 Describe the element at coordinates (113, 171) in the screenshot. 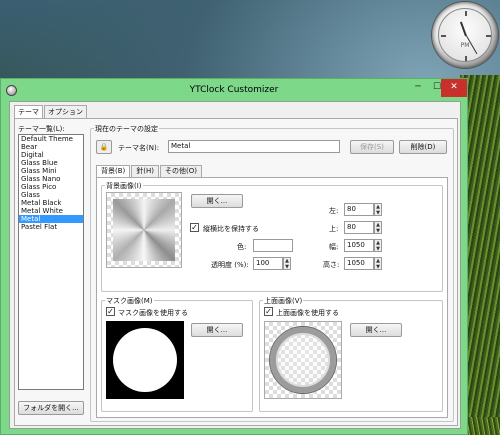

I see `subtab-background: 背景(B)` at that location.